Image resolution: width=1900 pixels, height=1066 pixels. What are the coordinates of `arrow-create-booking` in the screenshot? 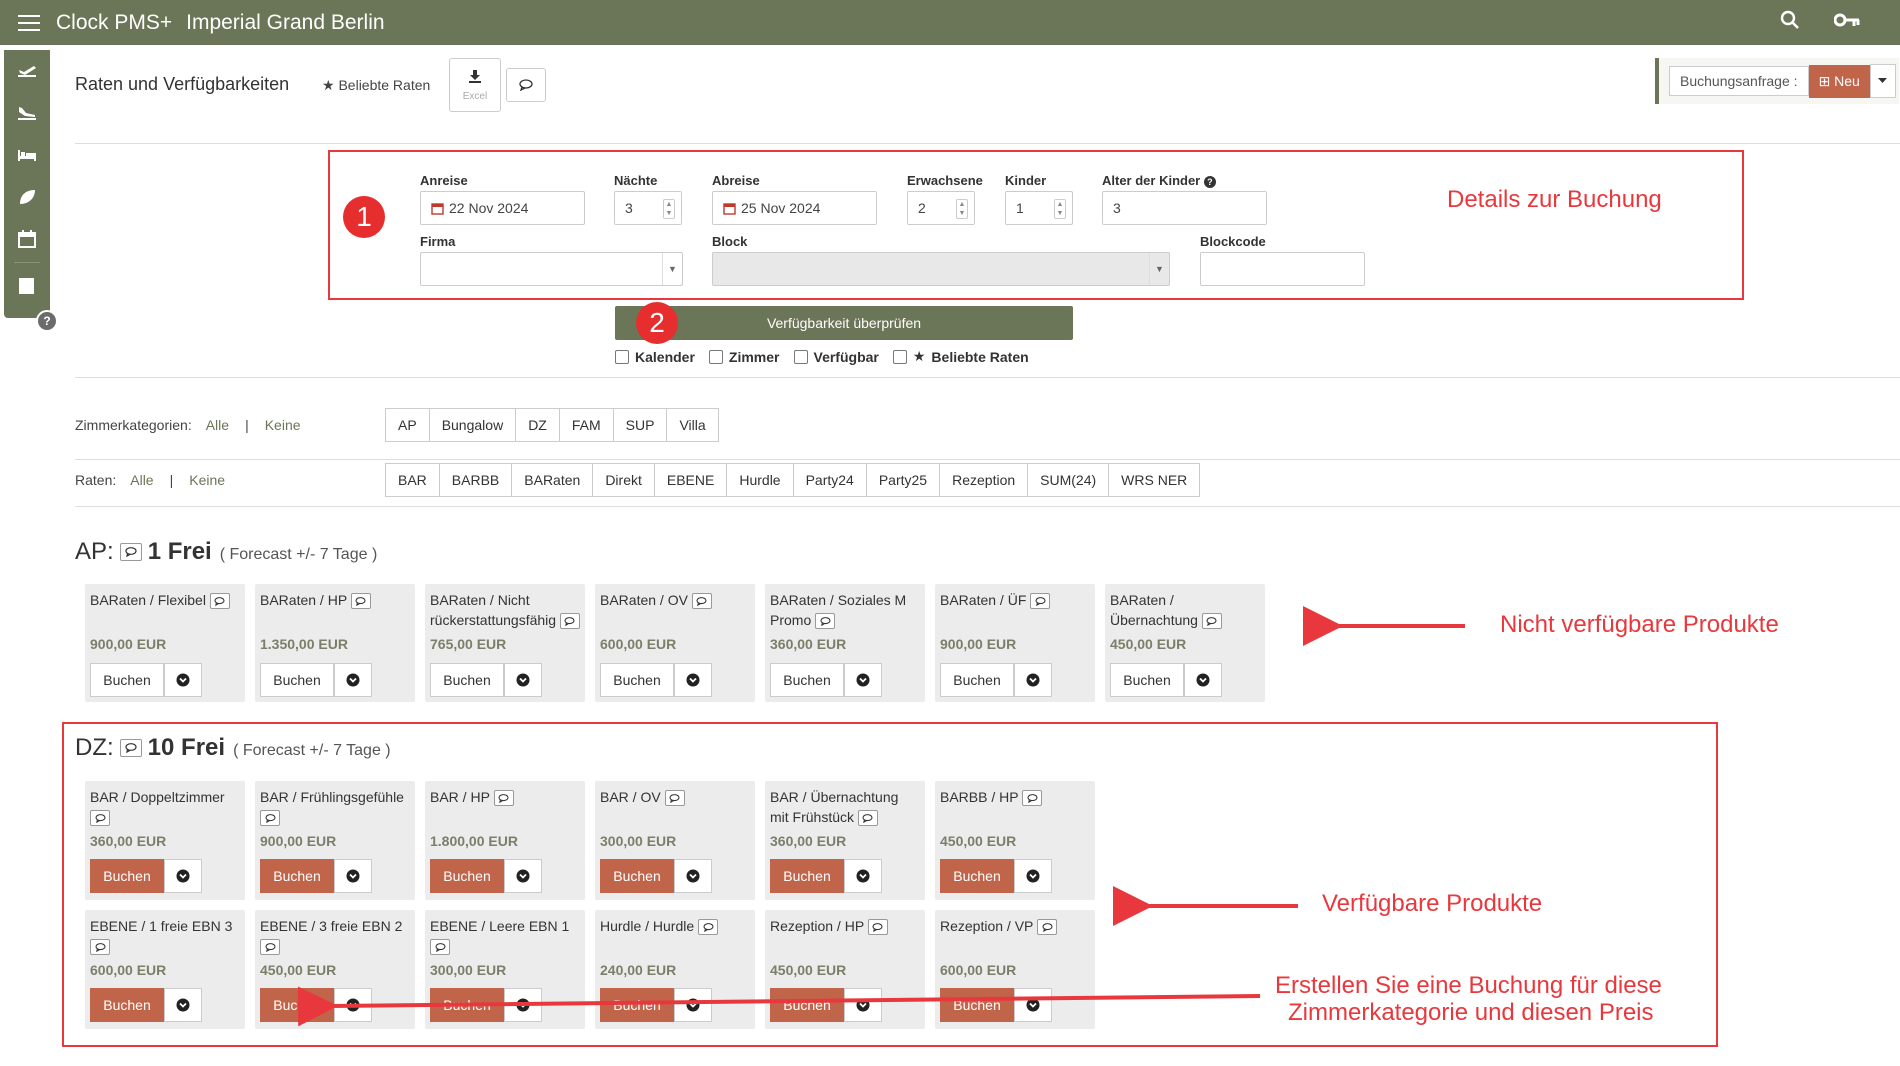 It's located at (779, 1006).